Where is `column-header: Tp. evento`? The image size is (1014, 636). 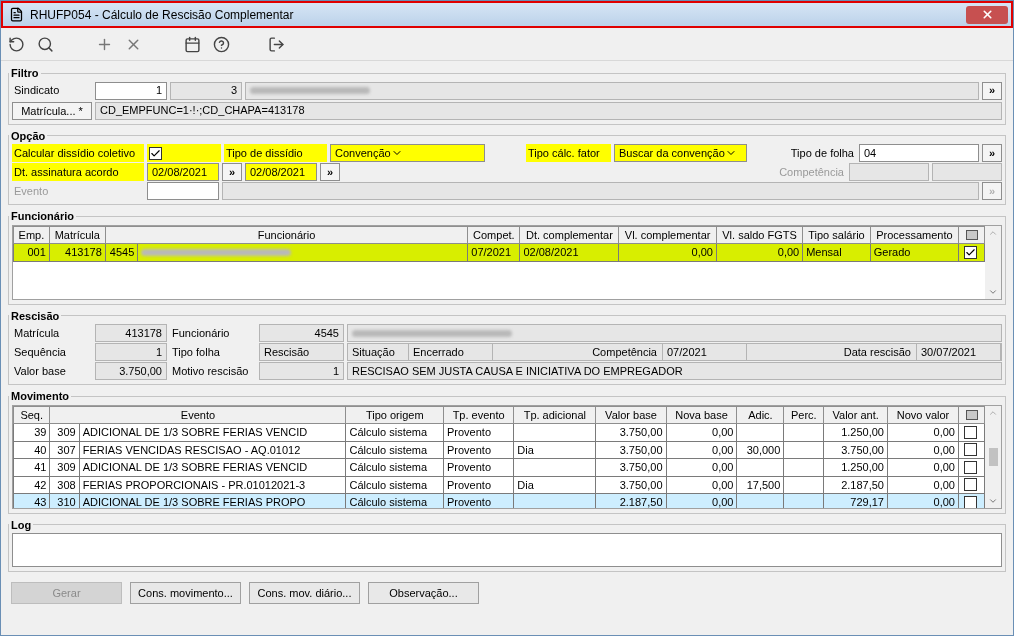 column-header: Tp. evento is located at coordinates (478, 415).